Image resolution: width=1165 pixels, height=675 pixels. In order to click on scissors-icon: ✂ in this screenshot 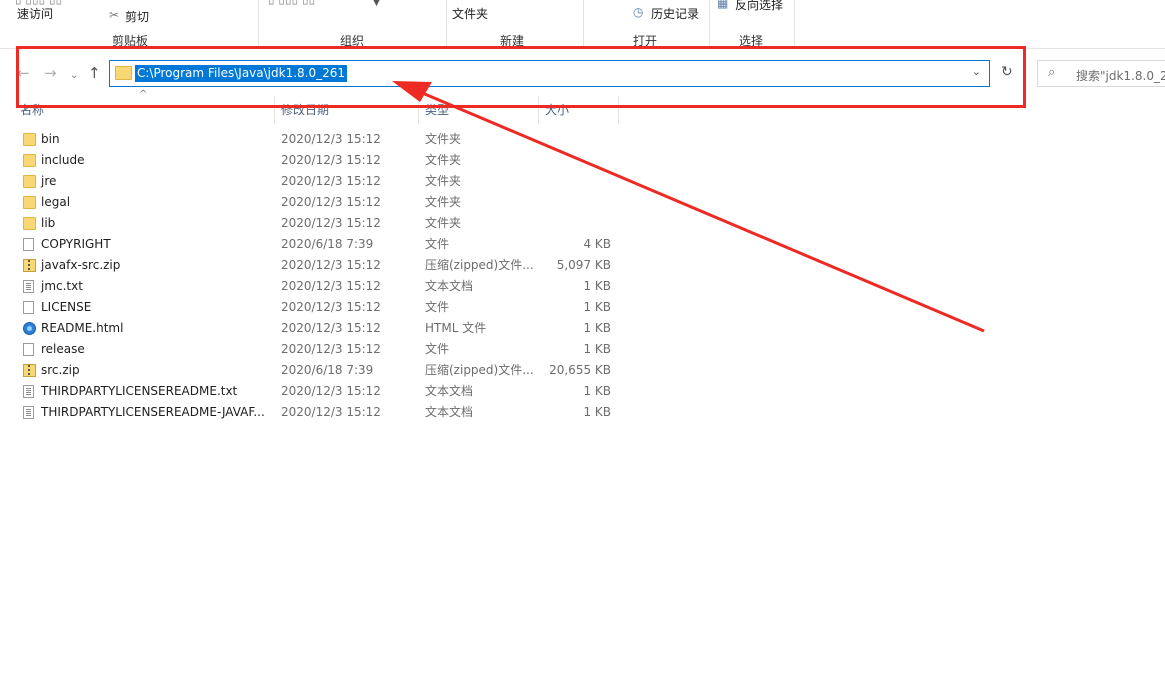, I will do `click(114, 15)`.